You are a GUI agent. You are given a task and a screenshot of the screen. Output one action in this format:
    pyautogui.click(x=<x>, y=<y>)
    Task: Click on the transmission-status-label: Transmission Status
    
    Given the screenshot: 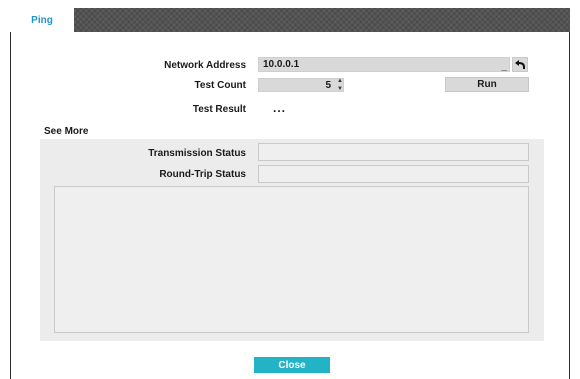 What is the action you would take?
    pyautogui.click(x=197, y=153)
    